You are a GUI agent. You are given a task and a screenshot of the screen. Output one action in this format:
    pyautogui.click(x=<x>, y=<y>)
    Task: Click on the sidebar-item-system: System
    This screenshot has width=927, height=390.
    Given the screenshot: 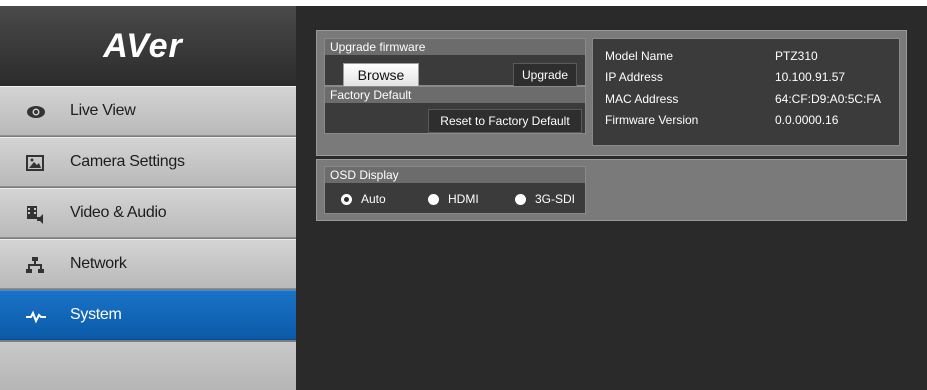 What is the action you would take?
    pyautogui.click(x=148, y=315)
    